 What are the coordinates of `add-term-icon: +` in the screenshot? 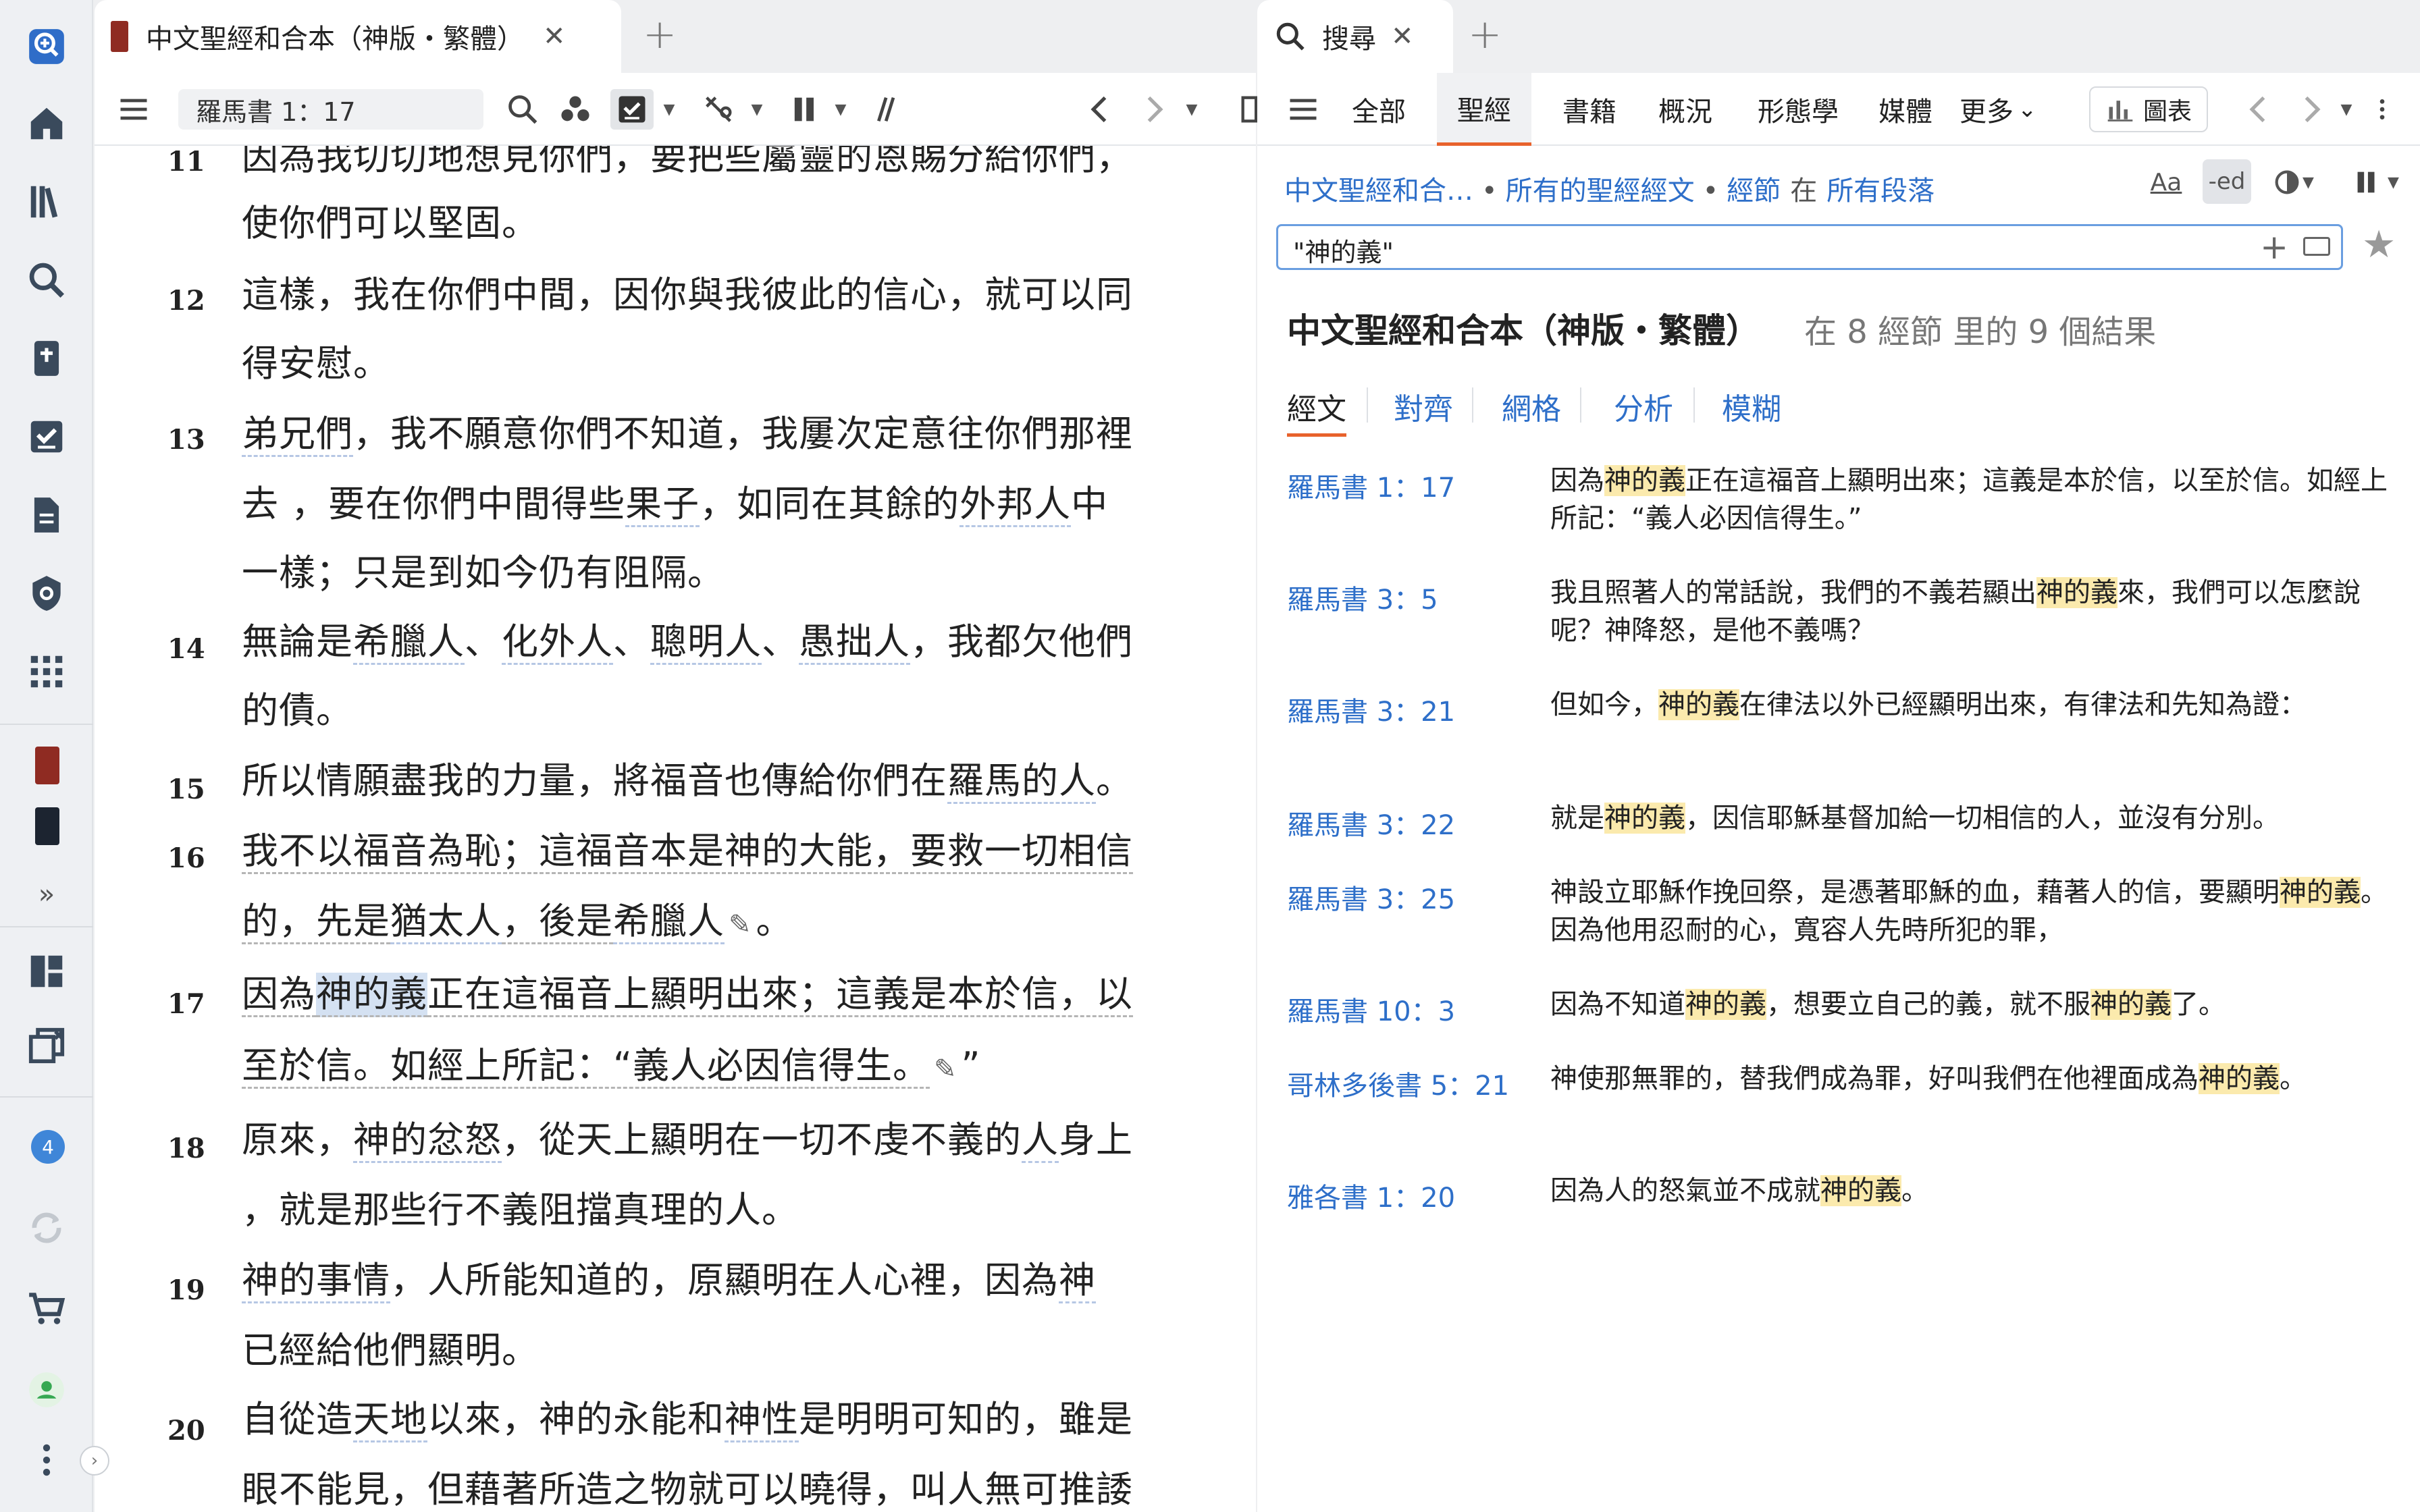 It's located at (2274, 247).